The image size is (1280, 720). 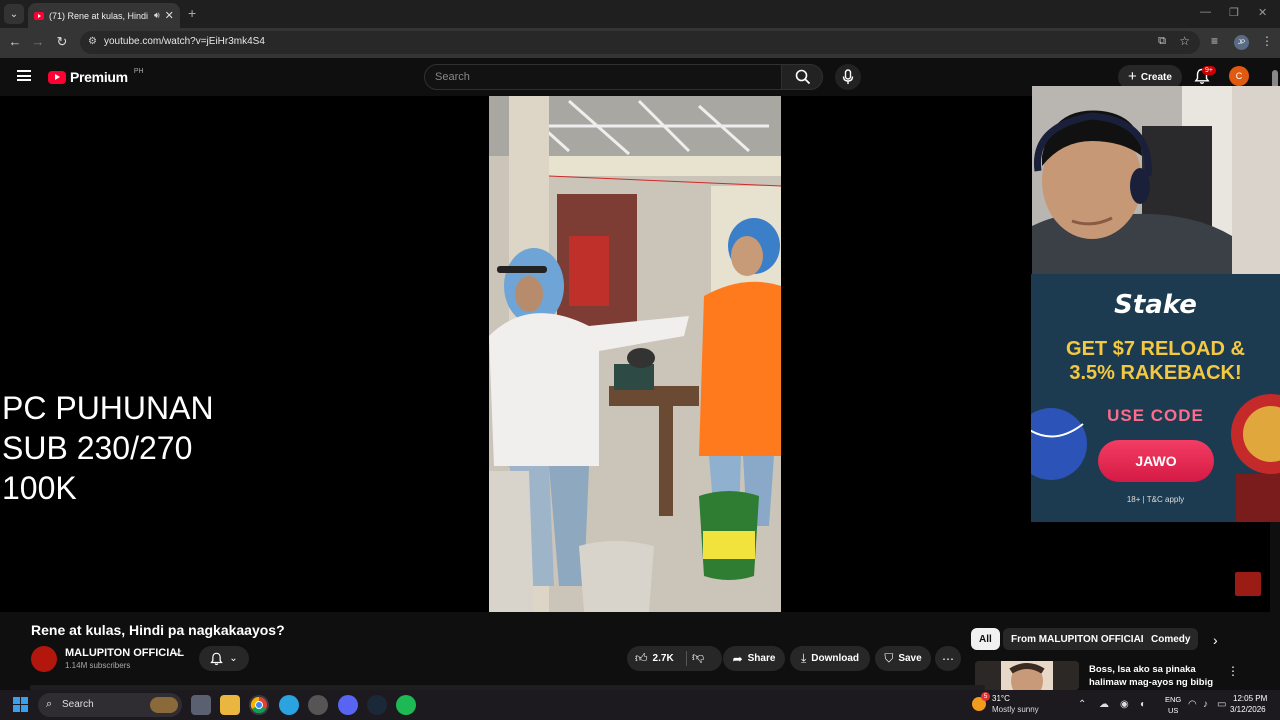 I want to click on chip-comedy: Comedy, so click(x=1171, y=639).